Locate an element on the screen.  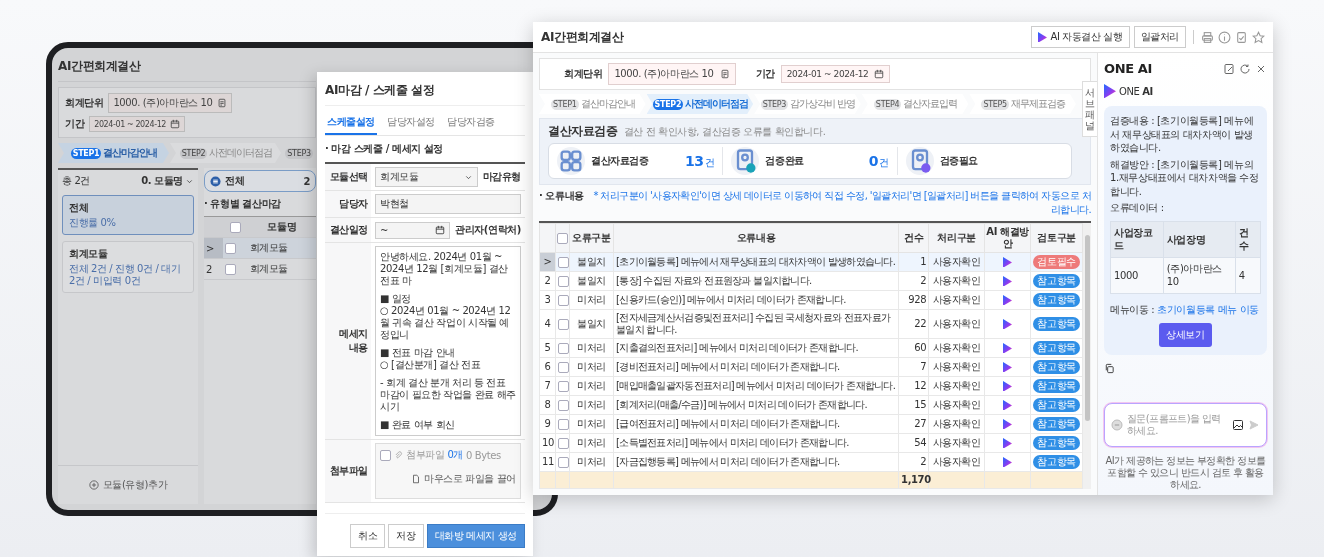
table-row: 5 미처리 [지출결의전표처리] 메뉴에서 미처리 데이터가 존재합니다. 60 사용자확인 참고항목 is located at coordinates (811, 348).